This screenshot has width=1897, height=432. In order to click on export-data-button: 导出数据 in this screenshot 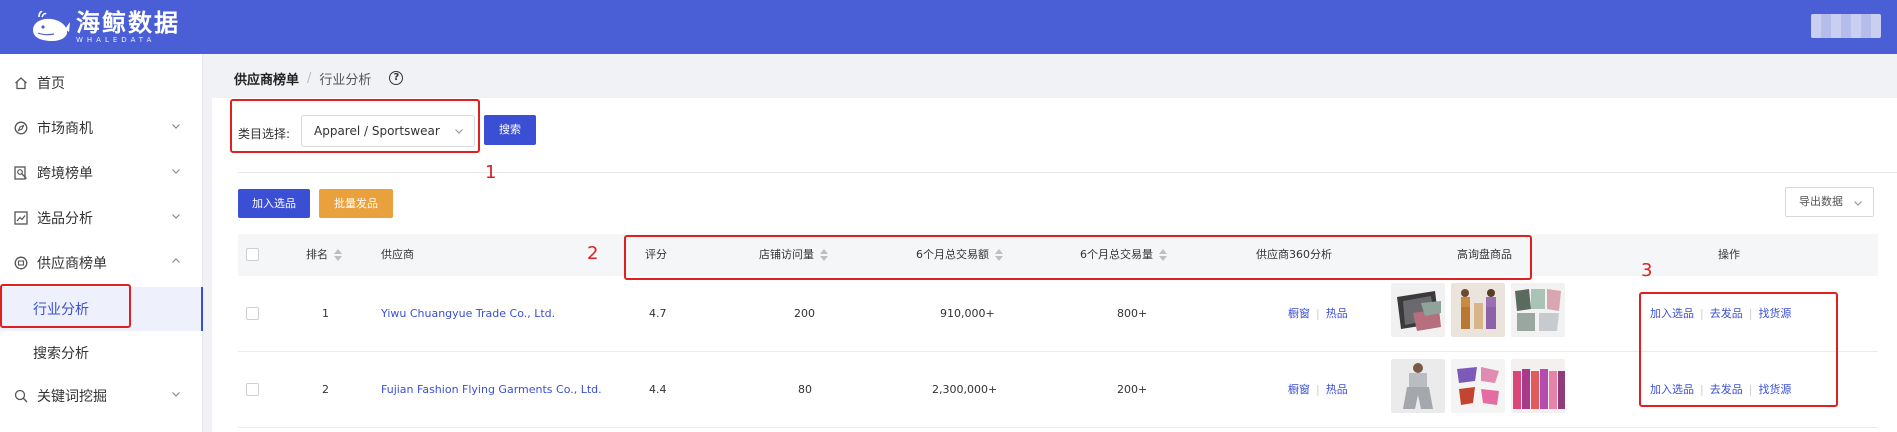, I will do `click(1829, 202)`.